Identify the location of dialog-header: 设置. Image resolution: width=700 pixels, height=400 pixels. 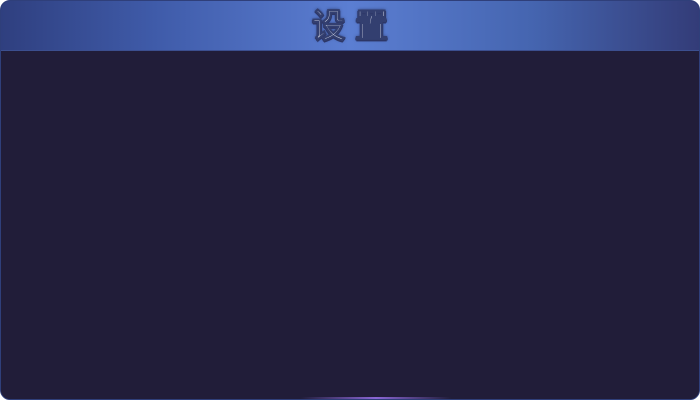
(350, 26).